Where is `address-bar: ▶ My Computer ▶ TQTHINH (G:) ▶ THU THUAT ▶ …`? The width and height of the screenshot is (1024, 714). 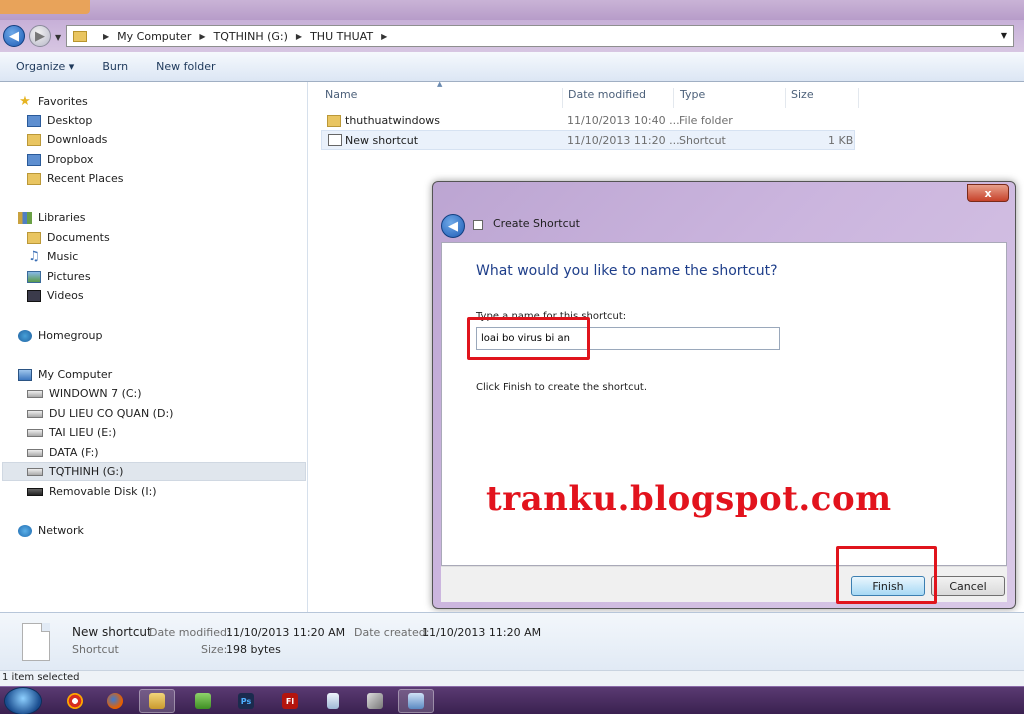 address-bar: ▶ My Computer ▶ TQTHINH (G:) ▶ THU THUAT ▶ … is located at coordinates (540, 36).